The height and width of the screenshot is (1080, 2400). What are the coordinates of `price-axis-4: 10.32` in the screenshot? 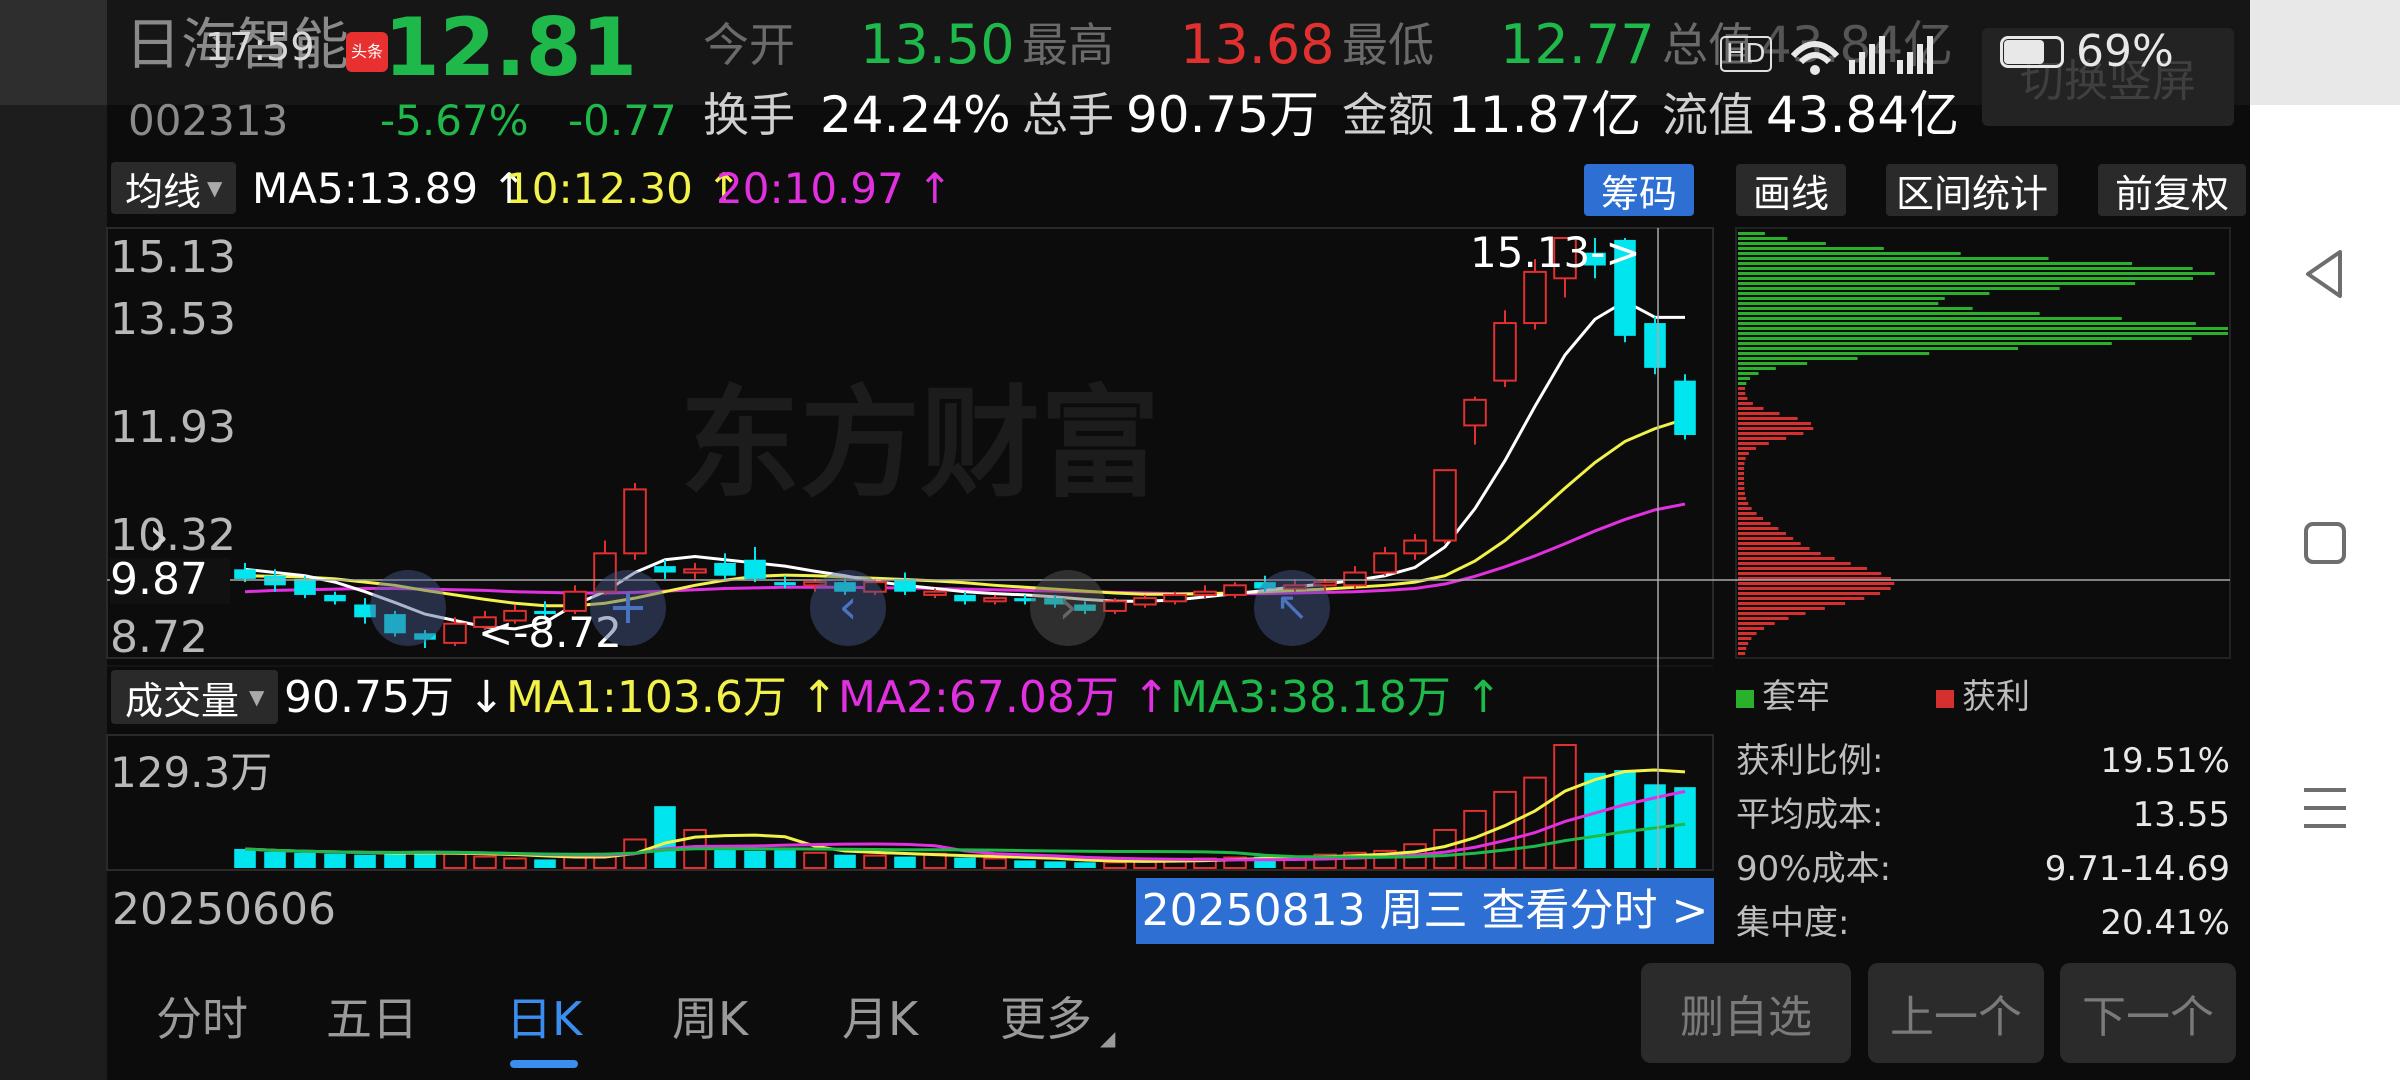 It's located at (173, 535).